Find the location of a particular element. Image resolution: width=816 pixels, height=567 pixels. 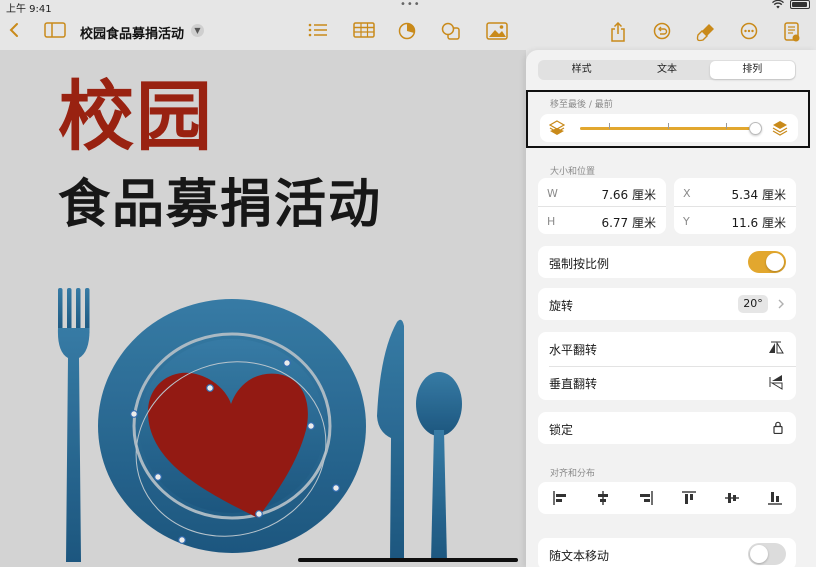

layer-order-card is located at coordinates (669, 128).